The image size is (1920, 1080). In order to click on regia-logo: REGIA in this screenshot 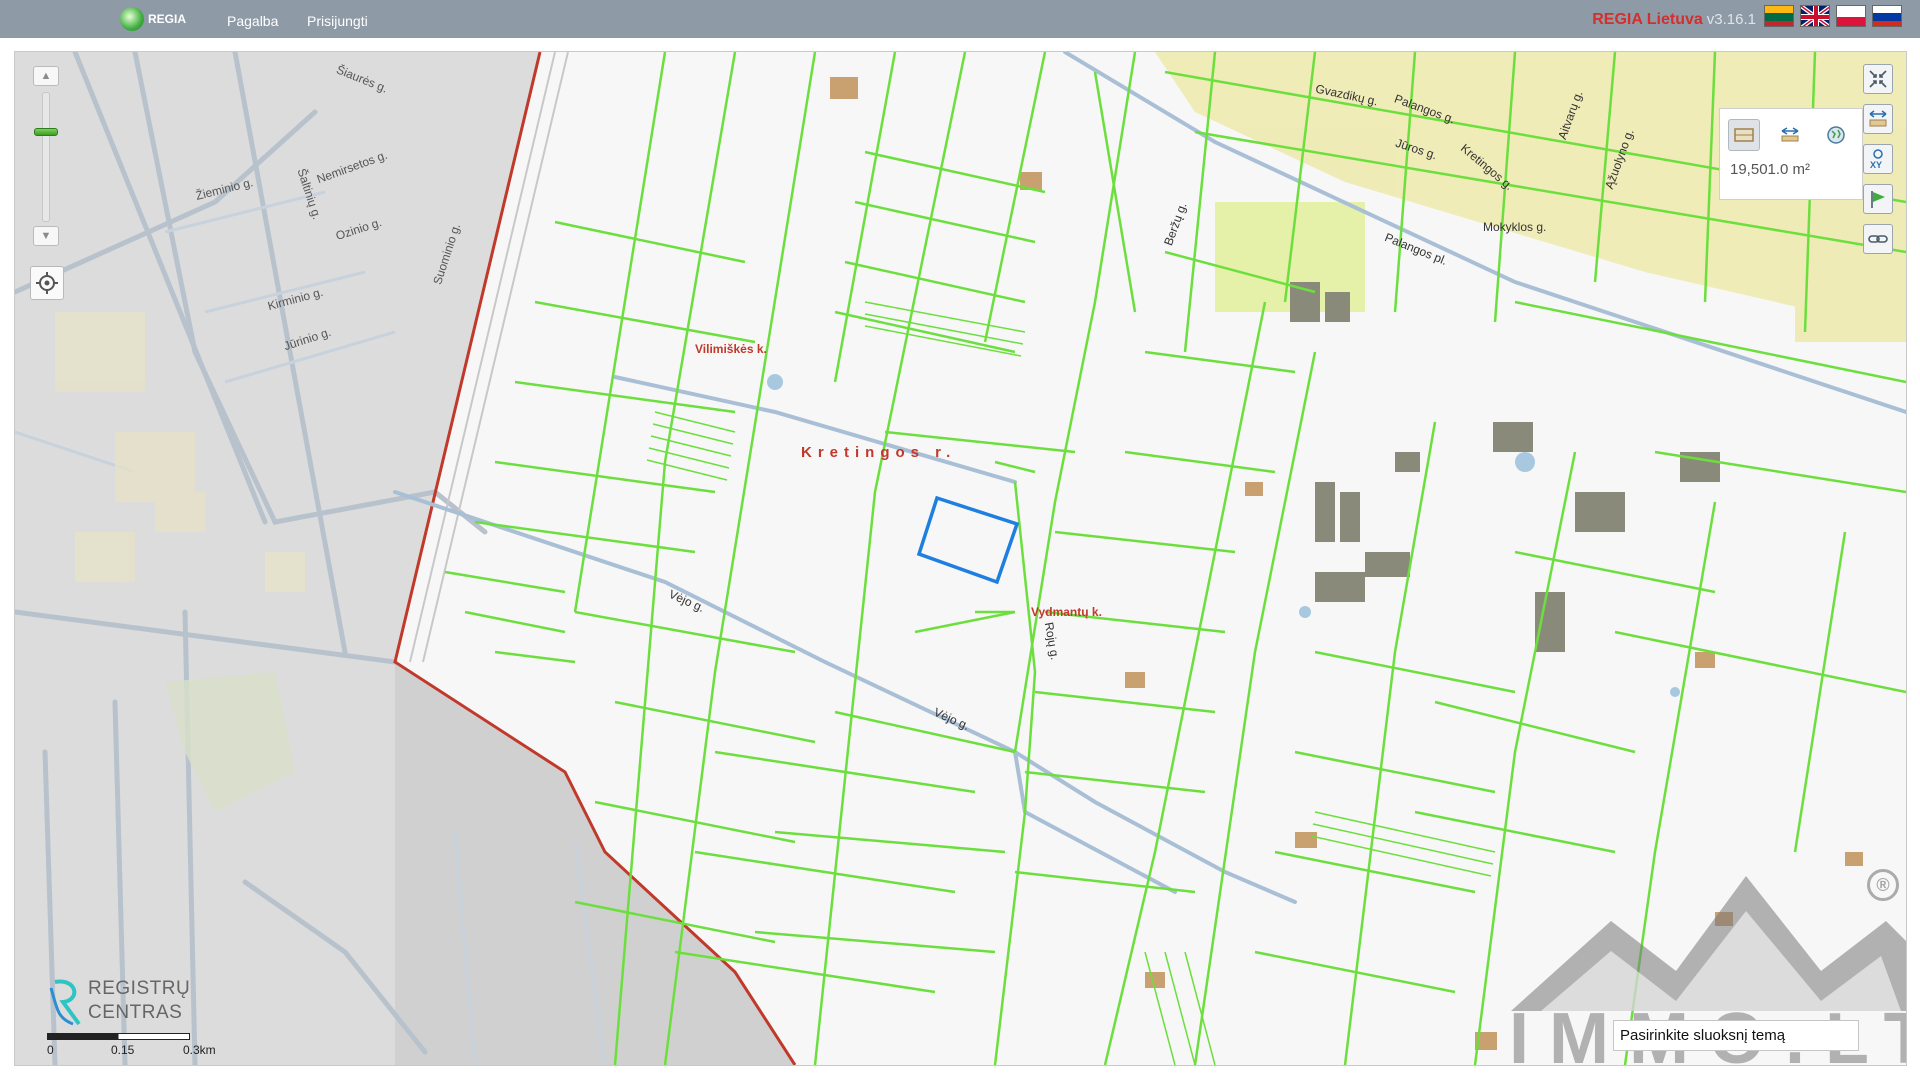, I will do `click(153, 19)`.